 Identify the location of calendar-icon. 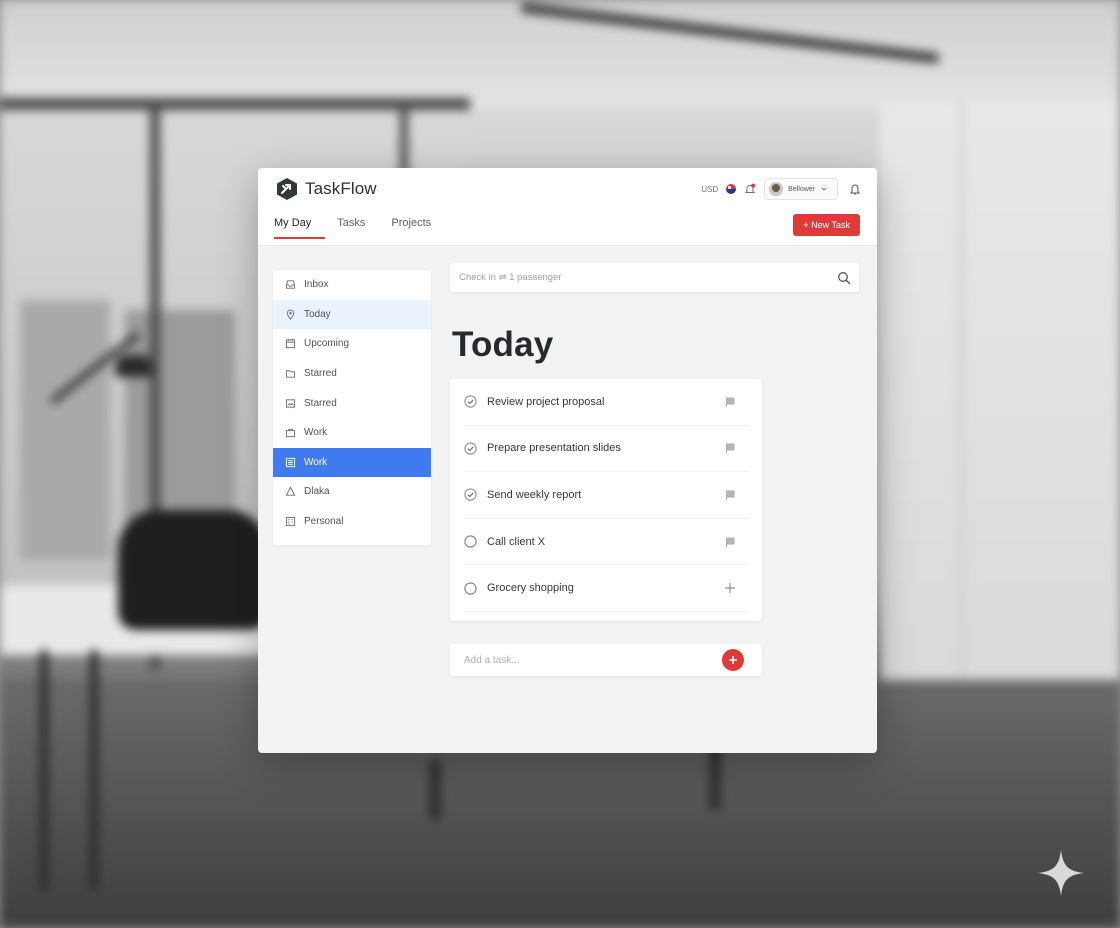
(290, 344).